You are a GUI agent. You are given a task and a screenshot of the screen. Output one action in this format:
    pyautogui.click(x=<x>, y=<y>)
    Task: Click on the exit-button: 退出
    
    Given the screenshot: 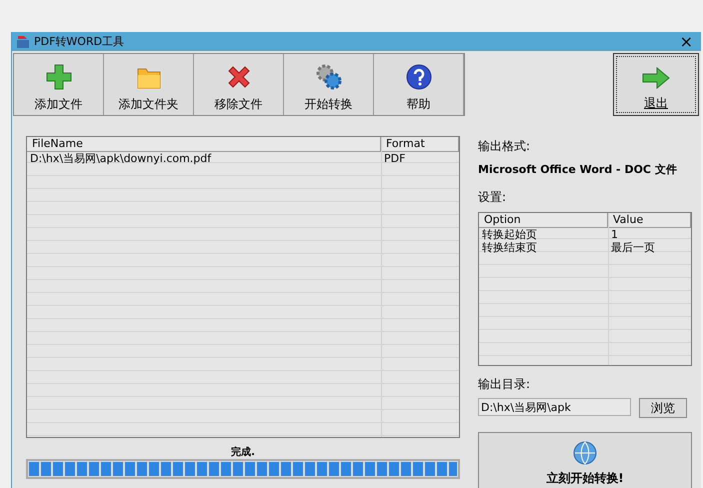 What is the action you would take?
    pyautogui.click(x=656, y=84)
    